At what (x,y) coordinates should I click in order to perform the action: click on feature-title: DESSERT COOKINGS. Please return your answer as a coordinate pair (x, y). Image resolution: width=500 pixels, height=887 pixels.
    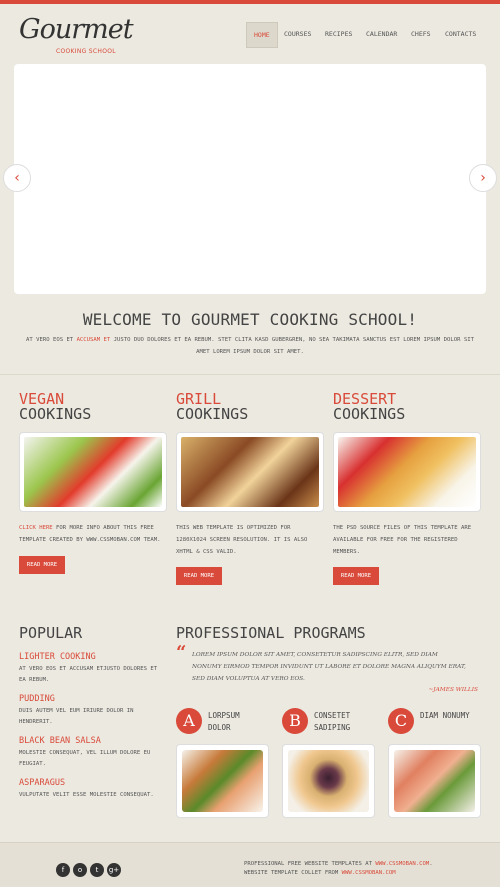
    Looking at the image, I should click on (407, 407).